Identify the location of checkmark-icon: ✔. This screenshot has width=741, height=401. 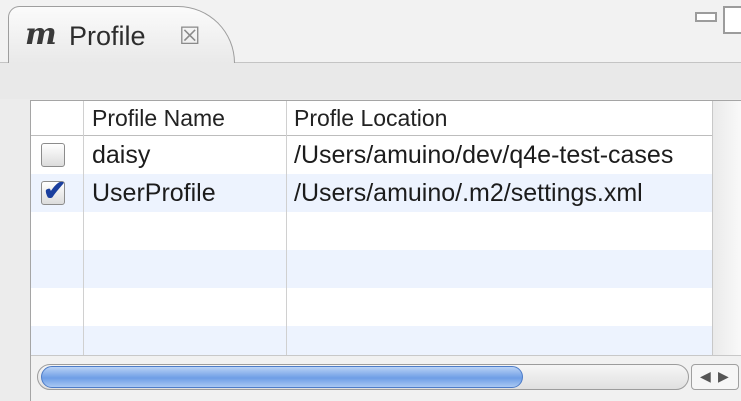
(55, 190).